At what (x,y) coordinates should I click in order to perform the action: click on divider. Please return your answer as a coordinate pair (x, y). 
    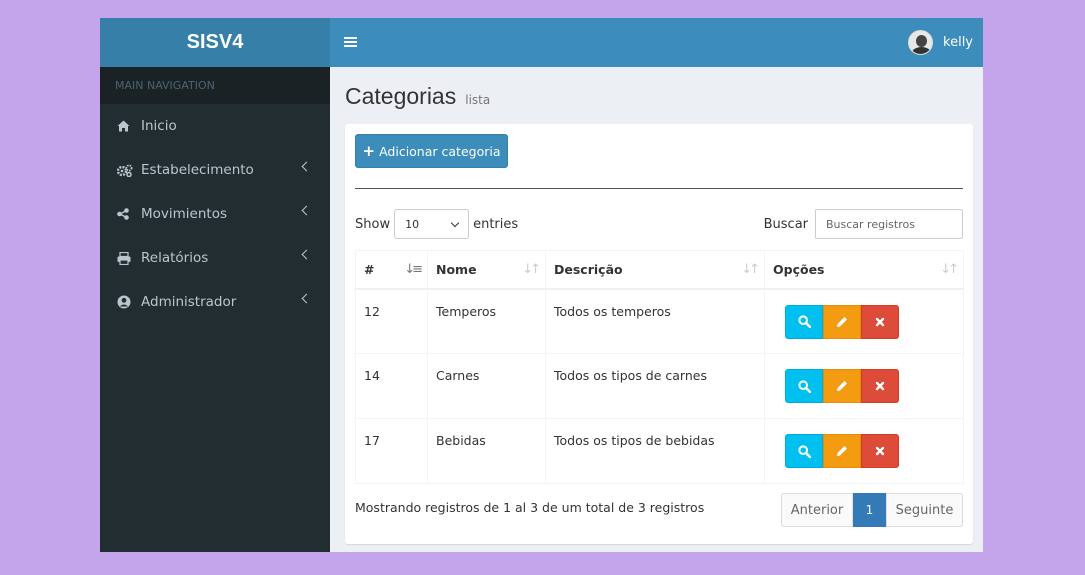
    Looking at the image, I should click on (659, 188).